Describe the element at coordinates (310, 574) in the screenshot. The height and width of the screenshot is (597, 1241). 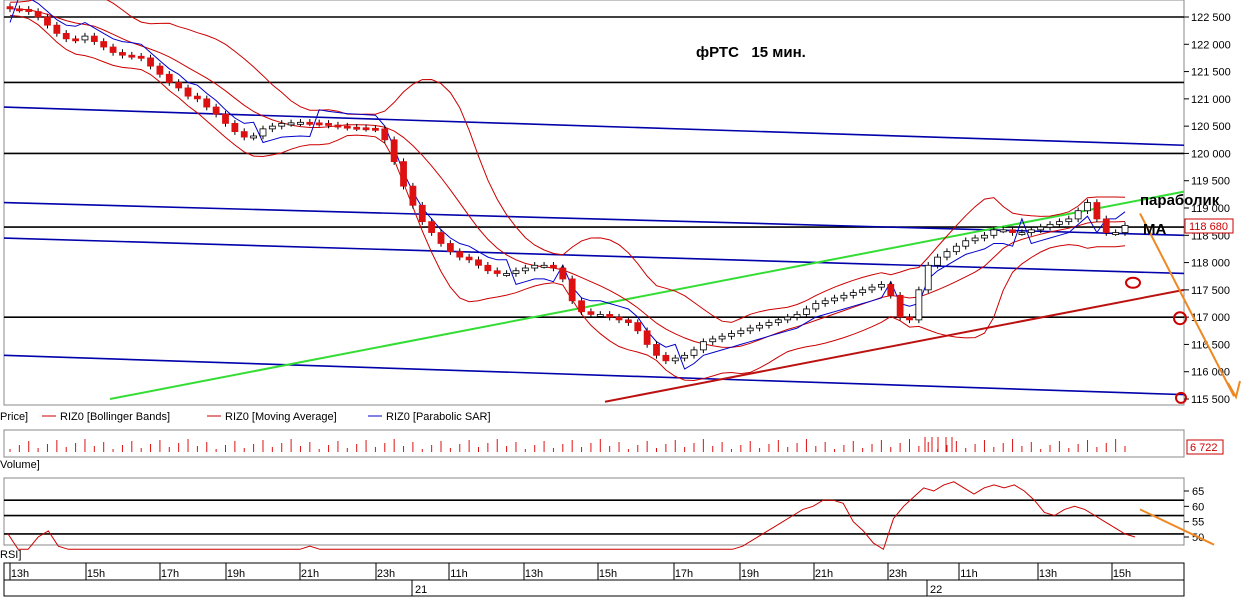
I see `time-tick-label: 21h` at that location.